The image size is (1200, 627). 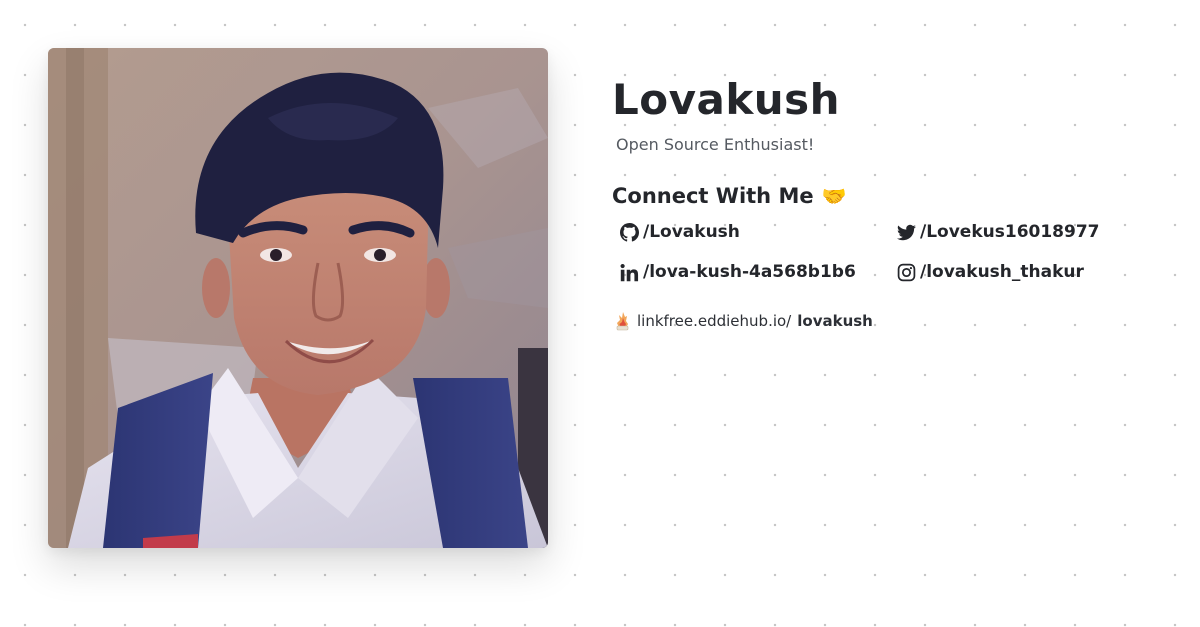 I want to click on twitter-icon, so click(x=906, y=232).